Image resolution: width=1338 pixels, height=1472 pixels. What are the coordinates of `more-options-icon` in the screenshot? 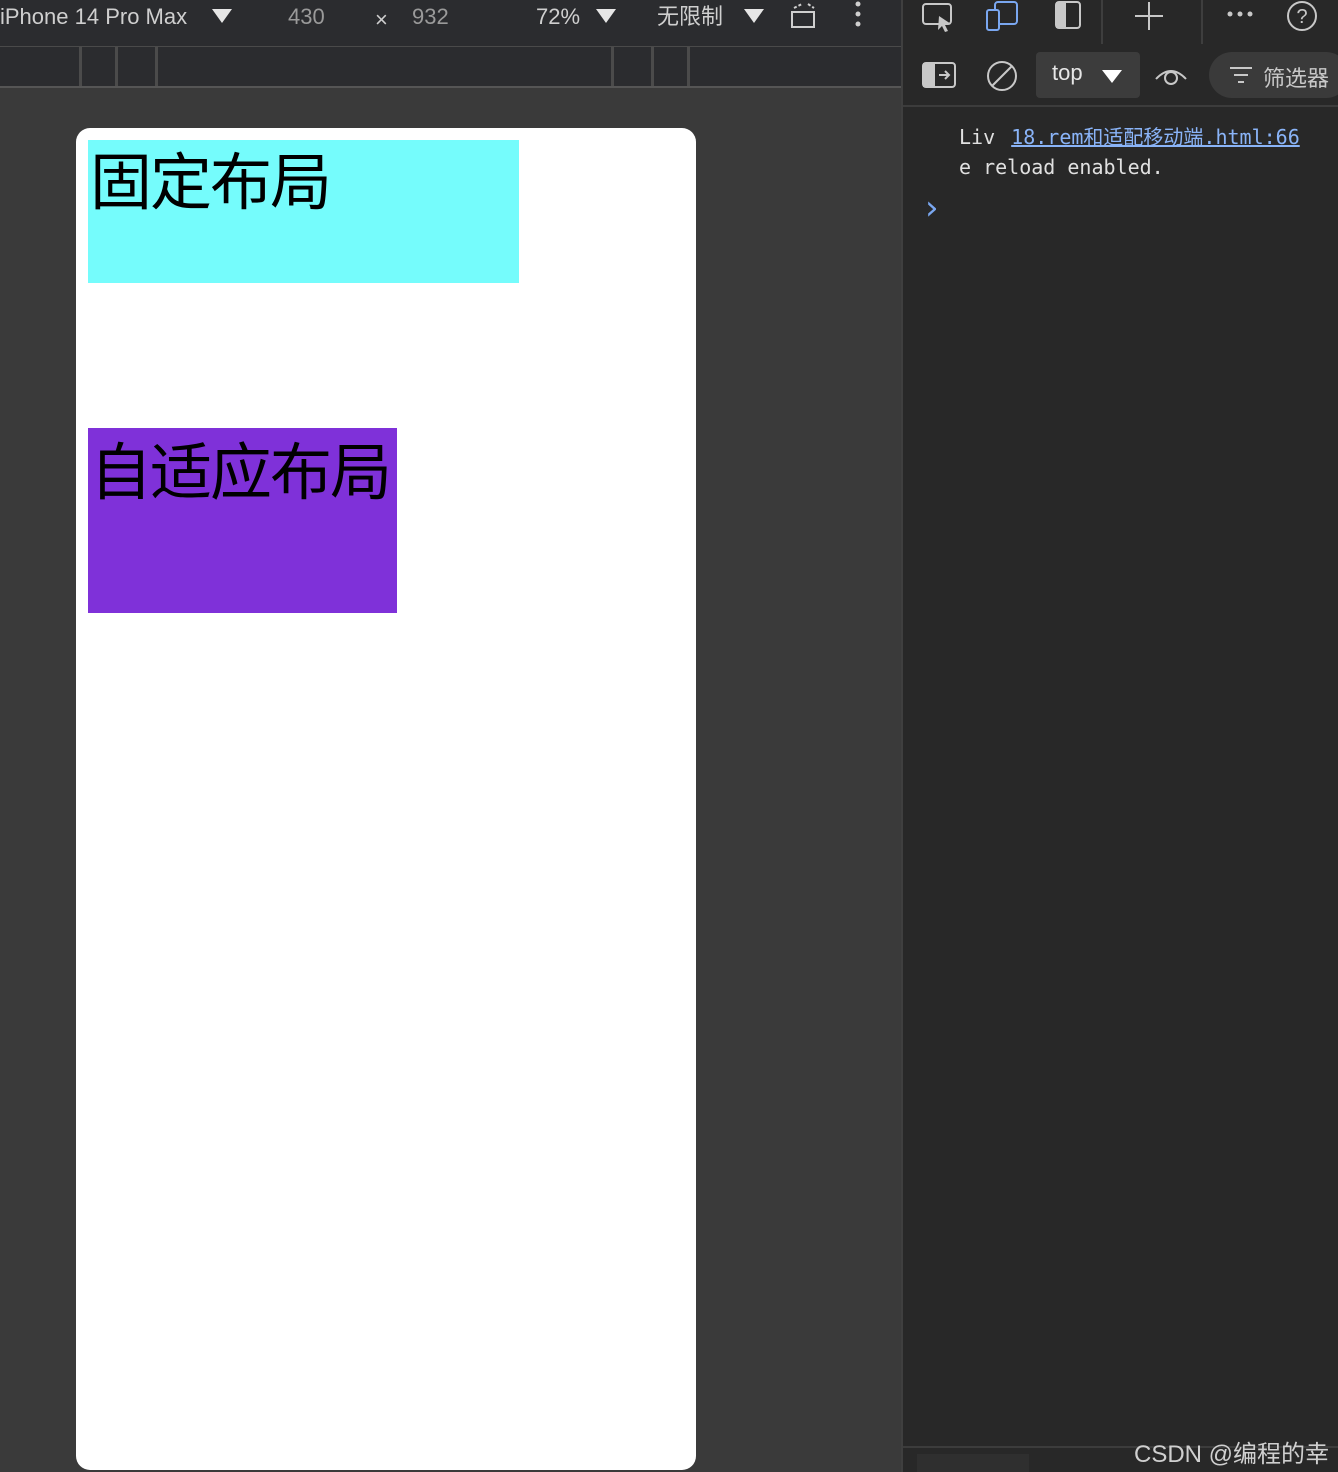 It's located at (858, 15).